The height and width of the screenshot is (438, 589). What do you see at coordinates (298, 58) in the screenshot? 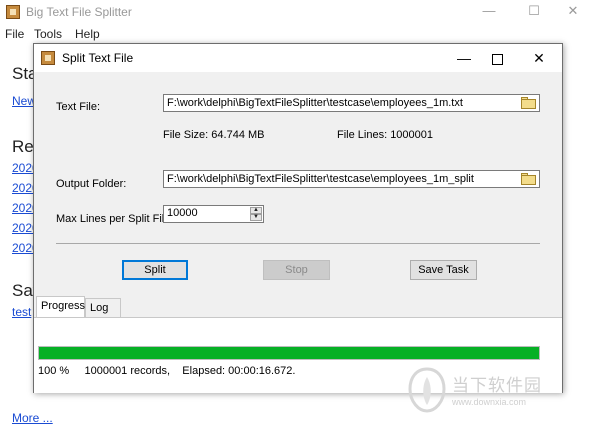
I see `dialog-titlebar: Split Text File — ✕` at bounding box center [298, 58].